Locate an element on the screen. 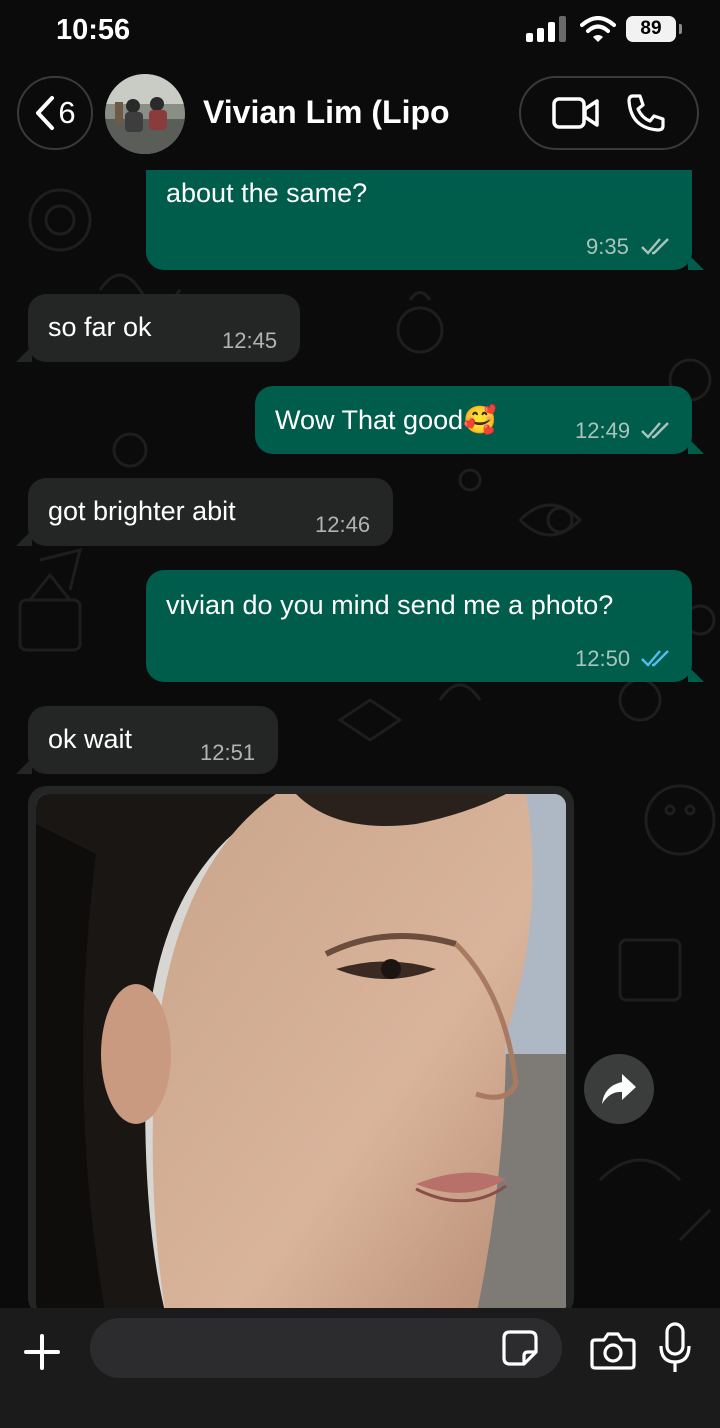 This screenshot has height=1428, width=720. status-icons: 89 is located at coordinates (604, 29).